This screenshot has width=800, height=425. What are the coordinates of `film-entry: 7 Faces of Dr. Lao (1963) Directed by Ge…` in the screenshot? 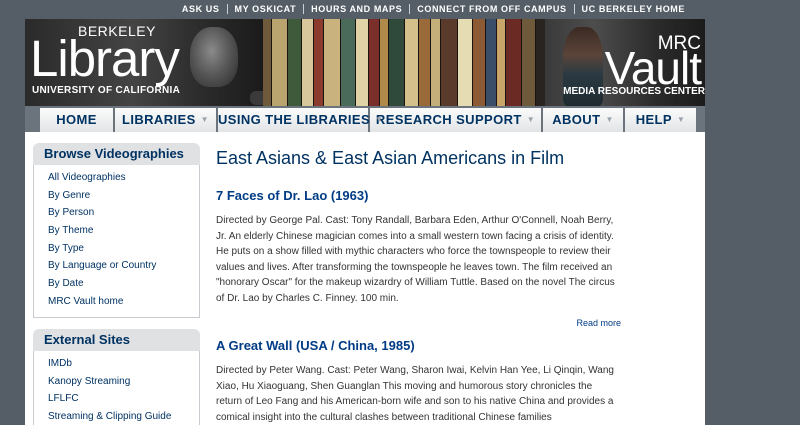 It's located at (418, 247).